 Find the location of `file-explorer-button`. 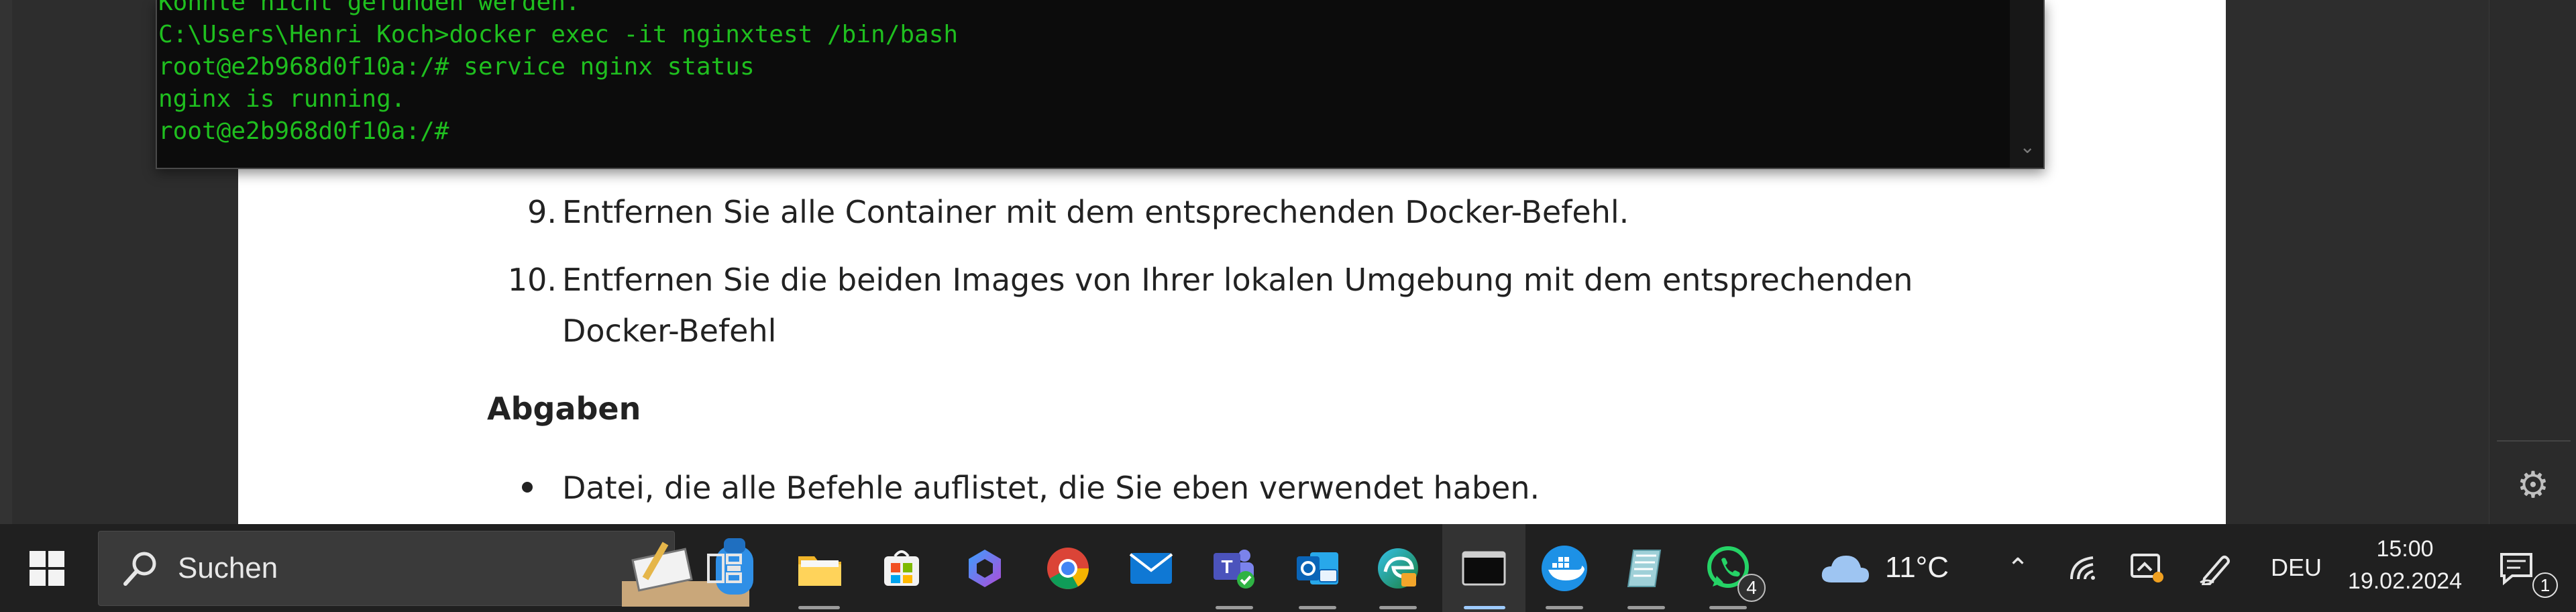

file-explorer-button is located at coordinates (819, 568).